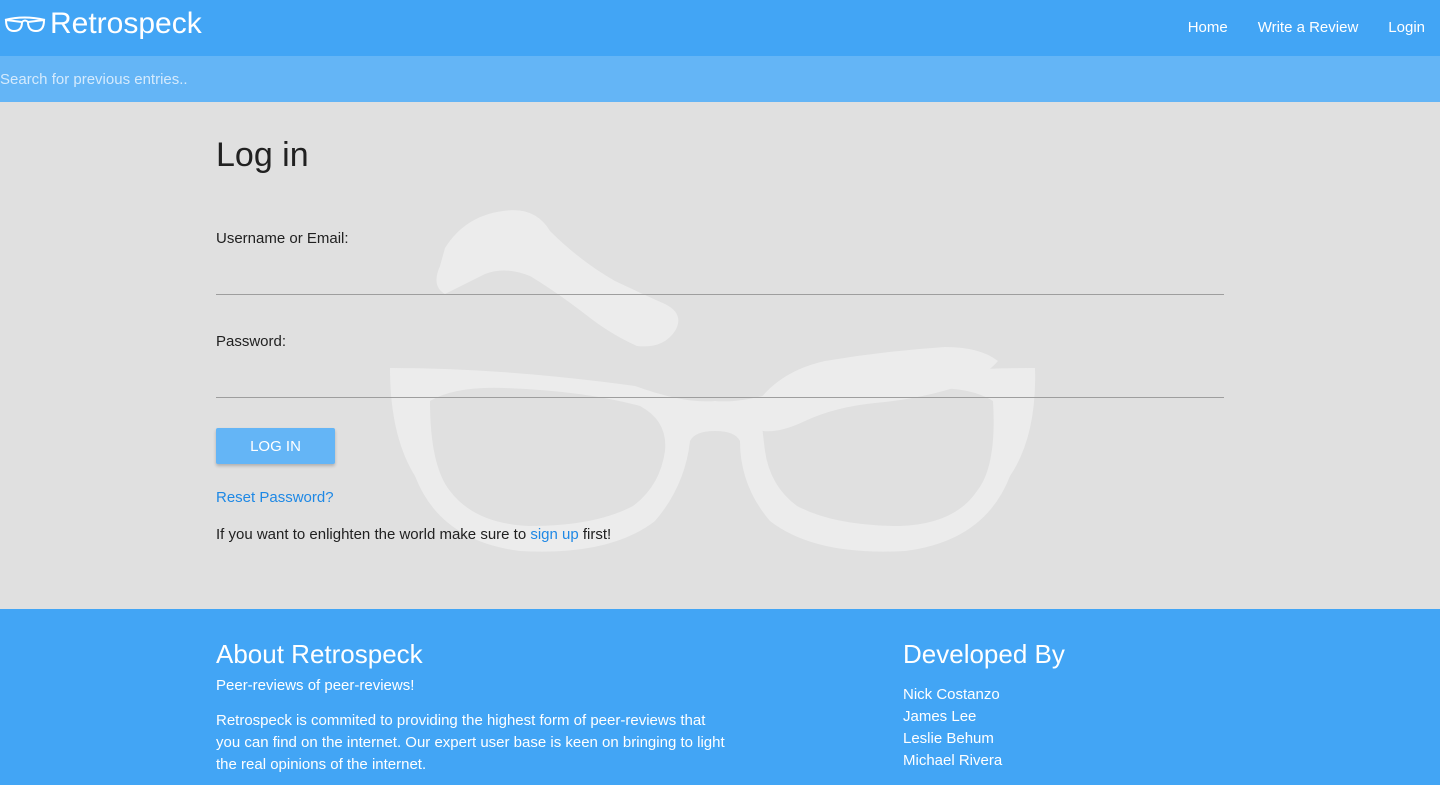 The image size is (1440, 785). What do you see at coordinates (315, 685) in the screenshot?
I see `about-tagline: Peer-reviews of peer-reviews!` at bounding box center [315, 685].